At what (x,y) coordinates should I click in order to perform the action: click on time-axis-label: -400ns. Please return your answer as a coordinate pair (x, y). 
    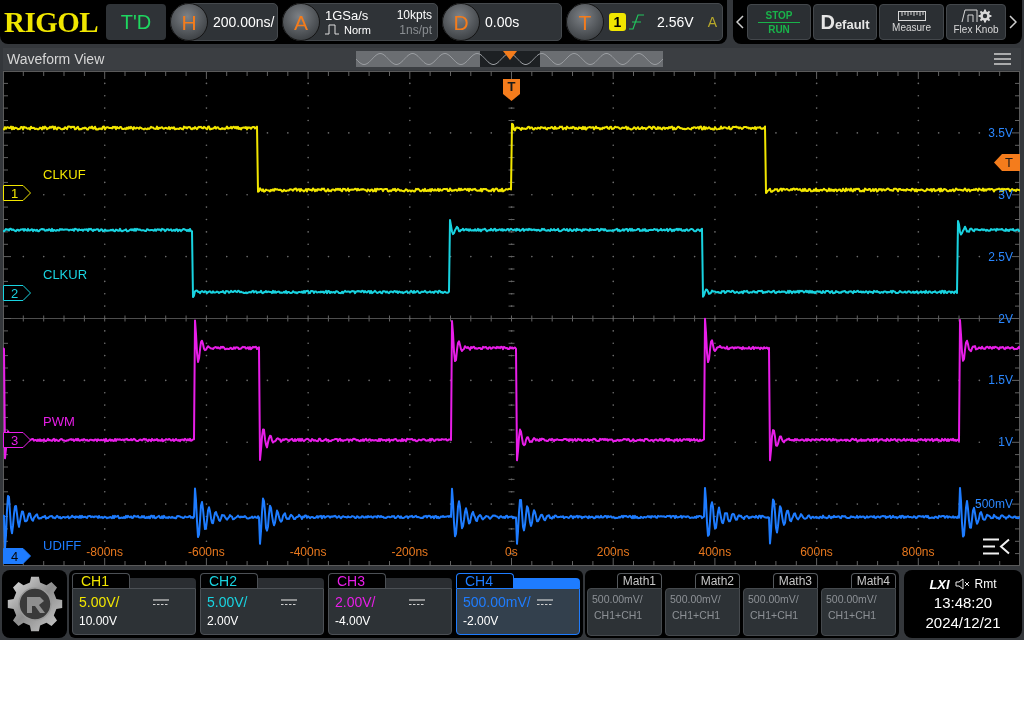
    Looking at the image, I should click on (308, 552).